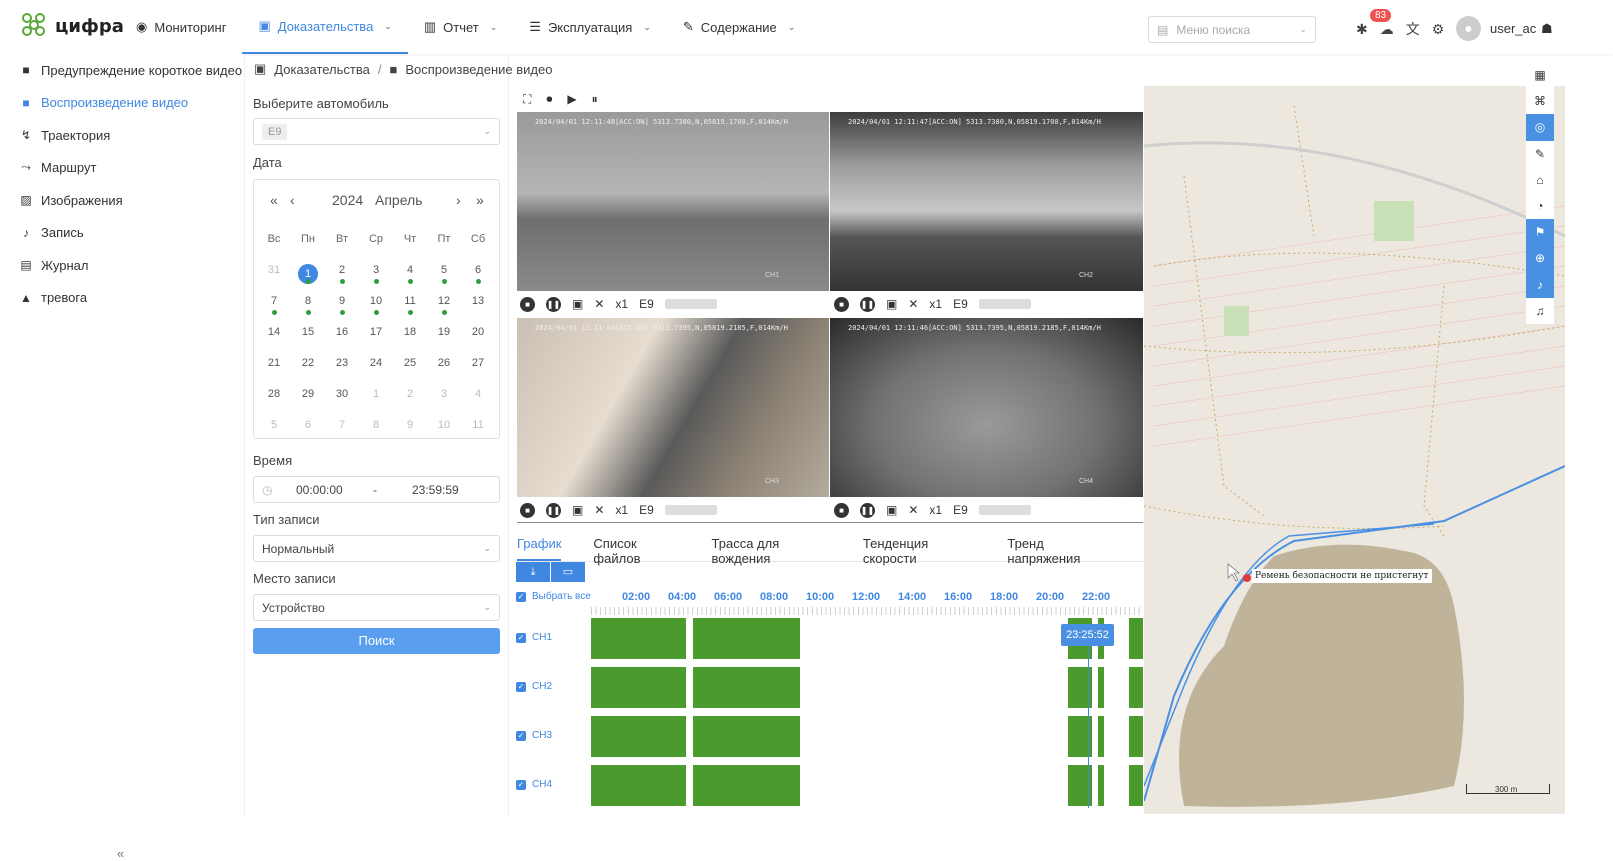  I want to click on download-icon: ⤓, so click(533, 572).